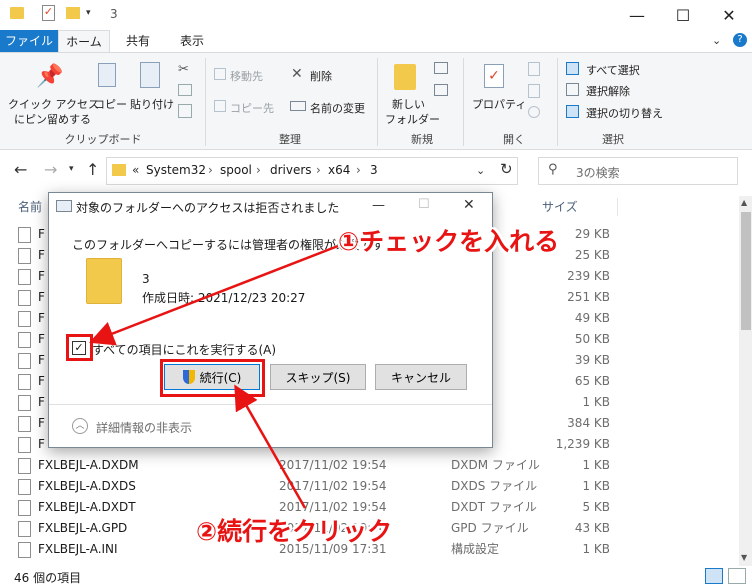  I want to click on arrow-to-checkbox, so click(214, 295).